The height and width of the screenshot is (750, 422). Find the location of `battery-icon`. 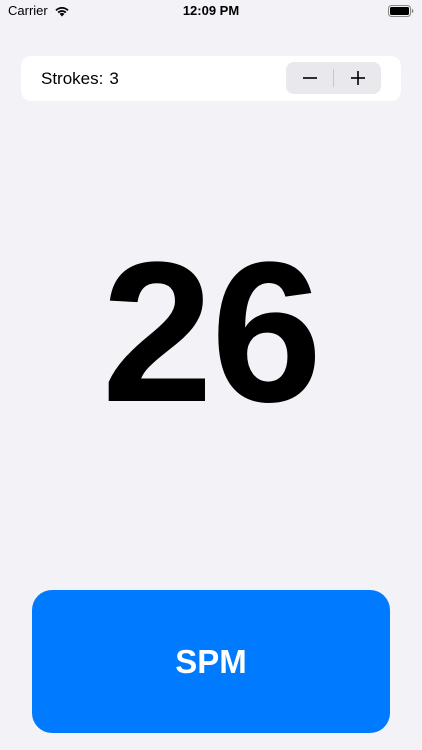

battery-icon is located at coordinates (401, 11).